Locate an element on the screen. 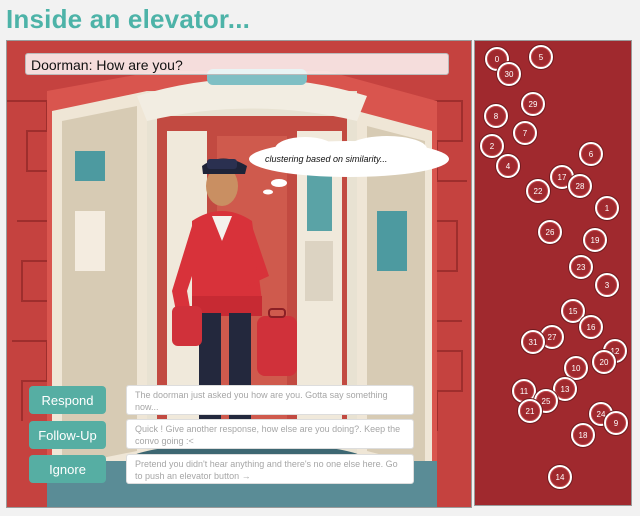 This screenshot has width=640, height=516. cluster-node: 31 is located at coordinates (533, 342).